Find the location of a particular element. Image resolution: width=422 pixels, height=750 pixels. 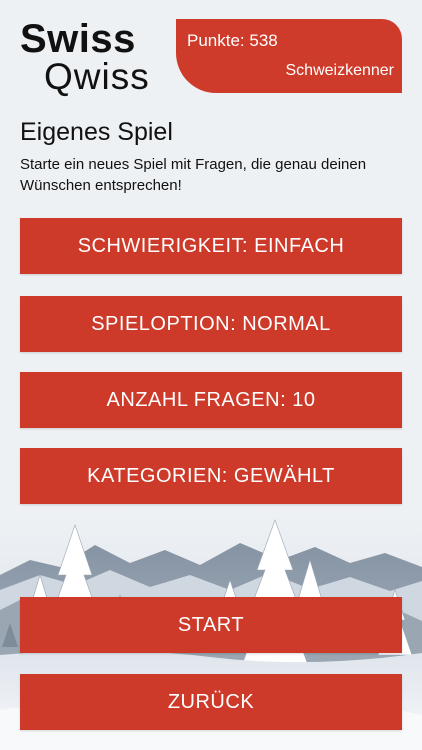

score-card: Punkte: 538 Schweizkenner is located at coordinates (289, 56).